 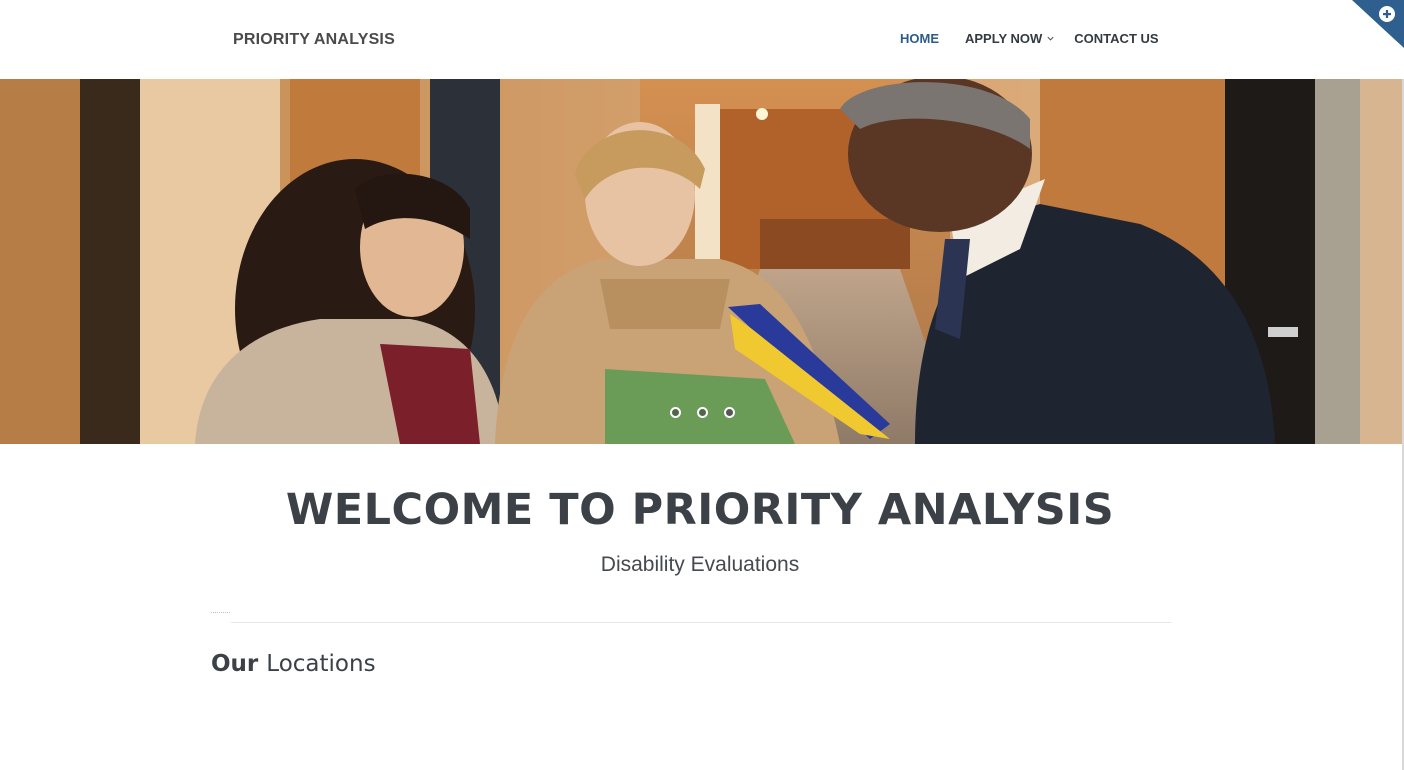 What do you see at coordinates (235, 664) in the screenshot?
I see `locations-heading-strong: Our` at bounding box center [235, 664].